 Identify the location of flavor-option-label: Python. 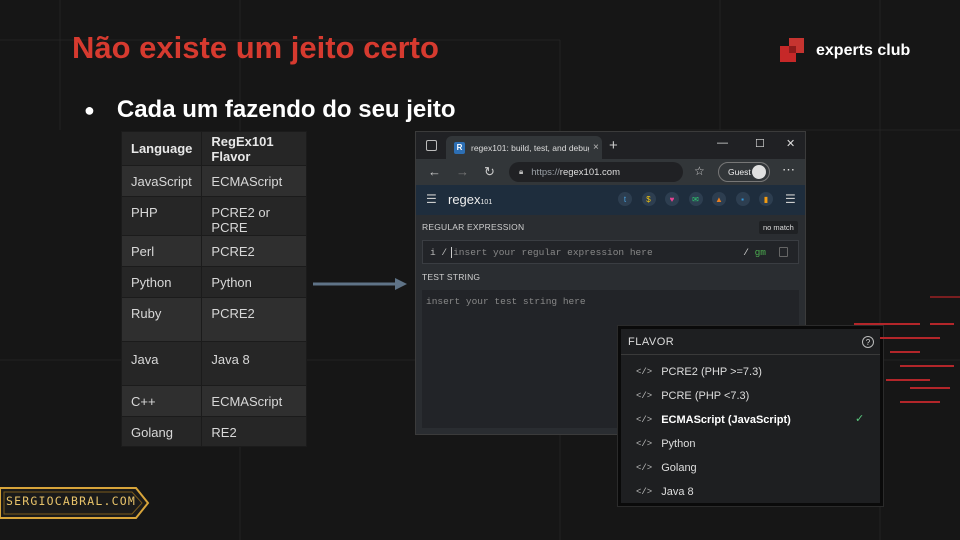
(678, 444).